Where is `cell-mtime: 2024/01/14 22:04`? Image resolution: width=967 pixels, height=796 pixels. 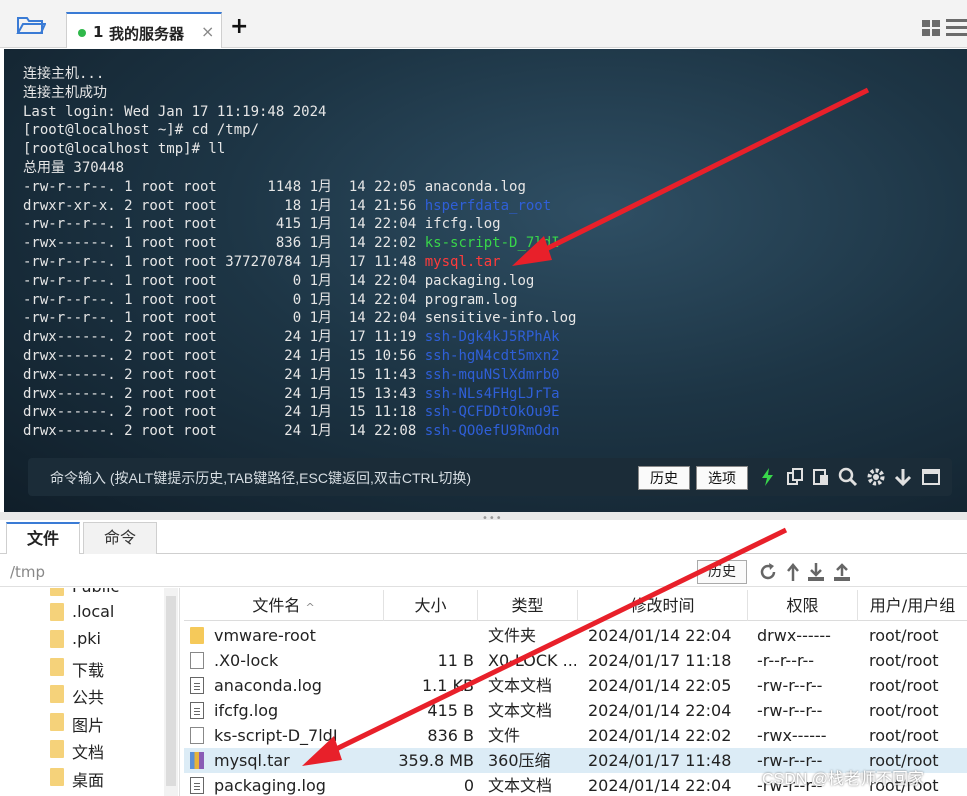
cell-mtime: 2024/01/14 22:04 is located at coordinates (660, 635).